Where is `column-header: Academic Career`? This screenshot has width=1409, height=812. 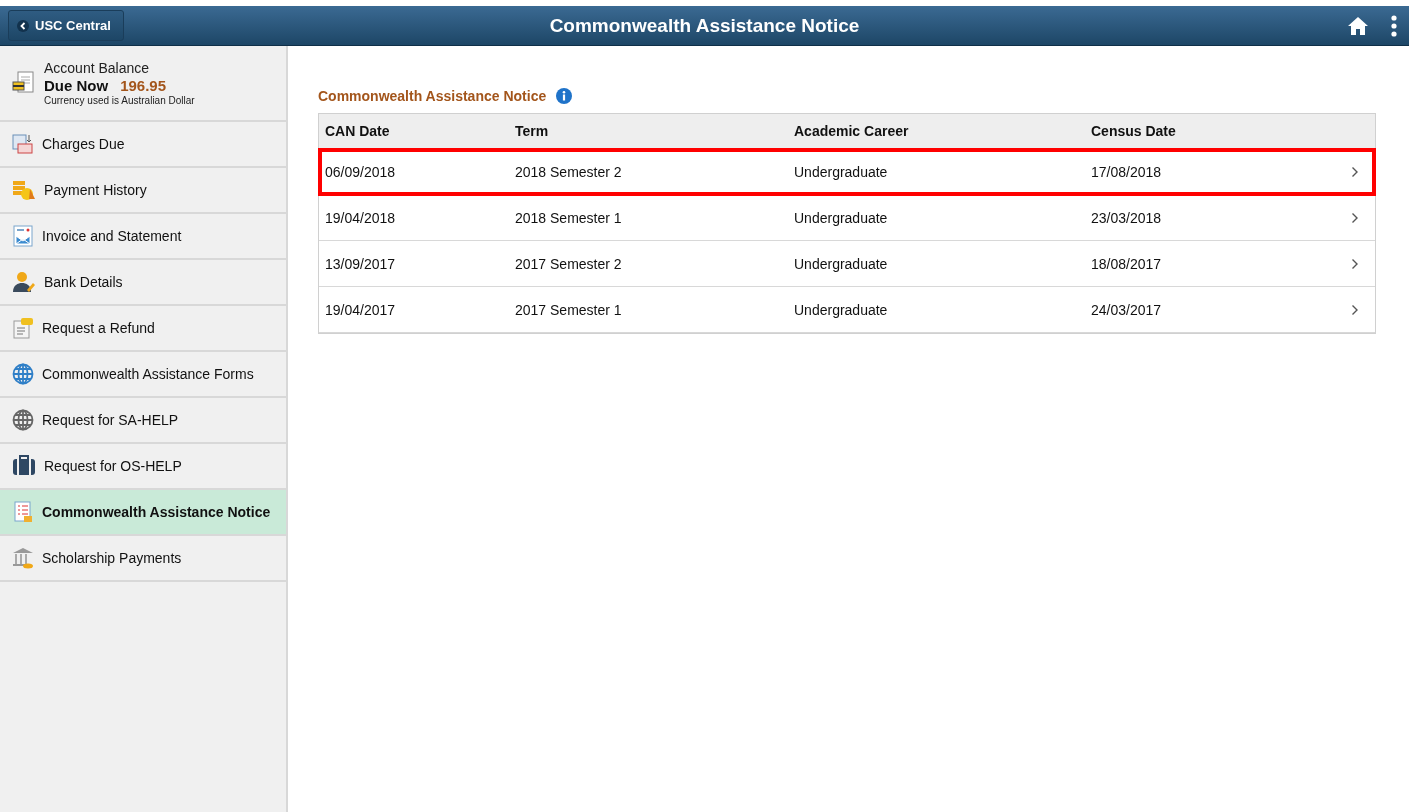
column-header: Academic Career is located at coordinates (852, 131).